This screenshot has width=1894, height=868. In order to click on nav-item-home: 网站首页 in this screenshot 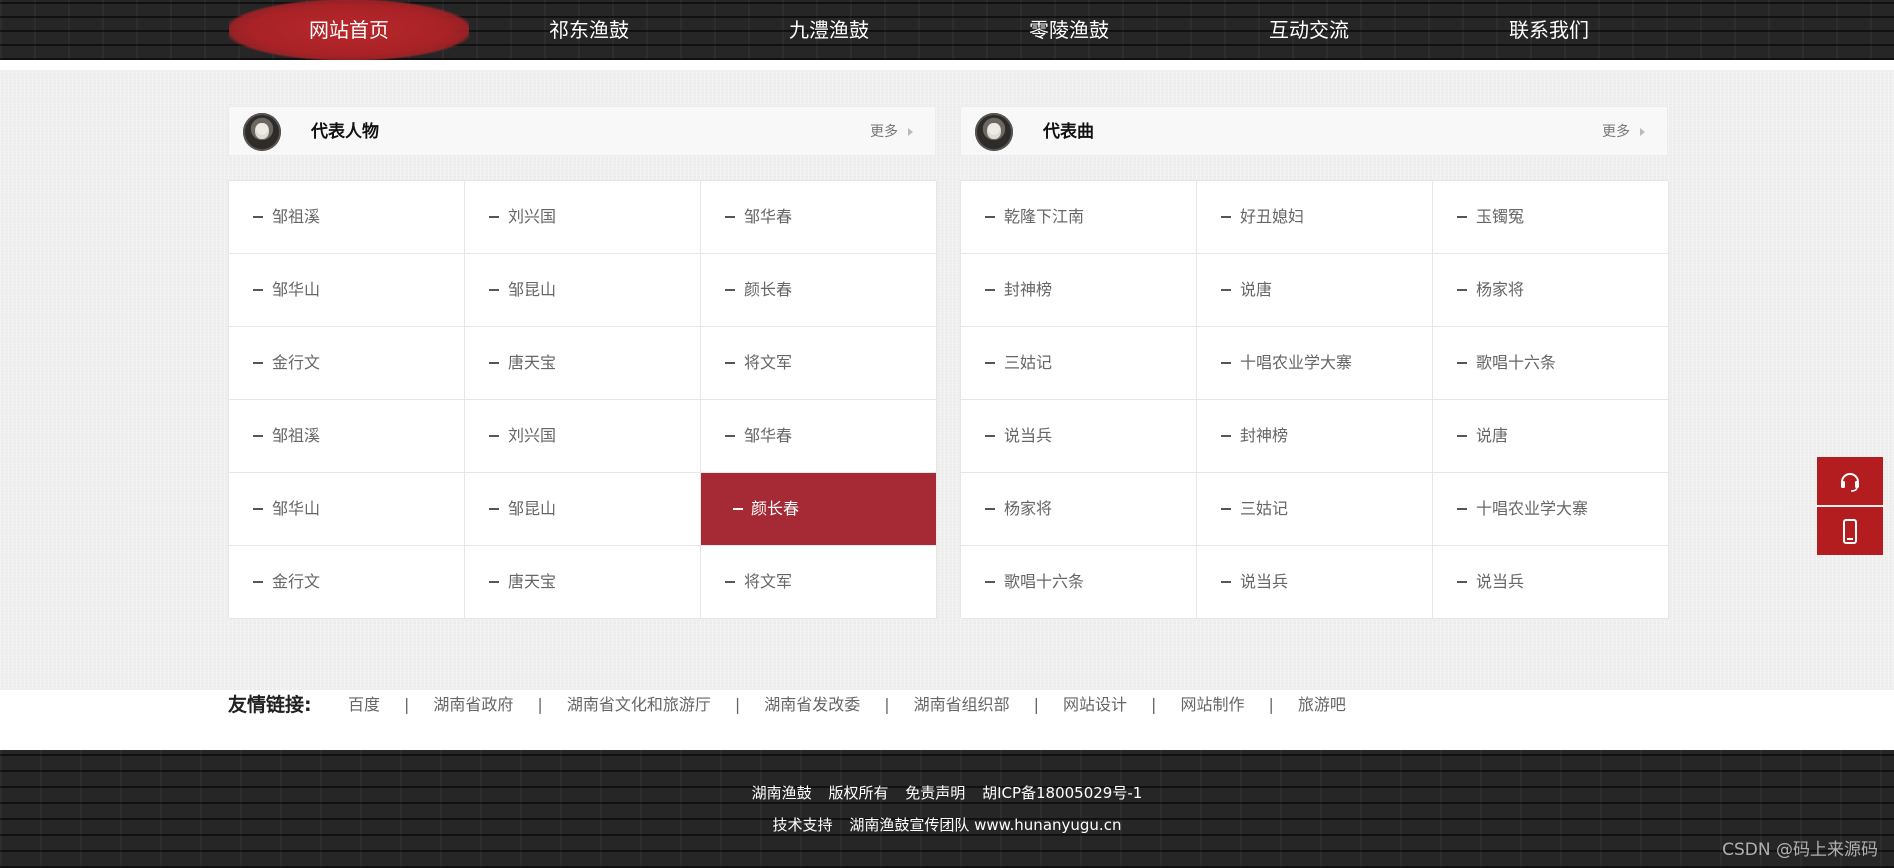, I will do `click(349, 30)`.